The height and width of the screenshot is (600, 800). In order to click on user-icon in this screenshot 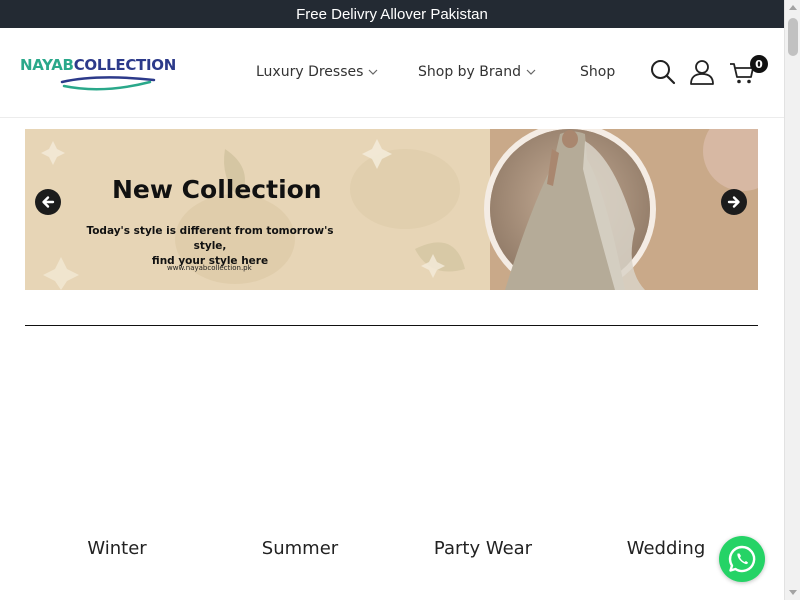, I will do `click(702, 72)`.